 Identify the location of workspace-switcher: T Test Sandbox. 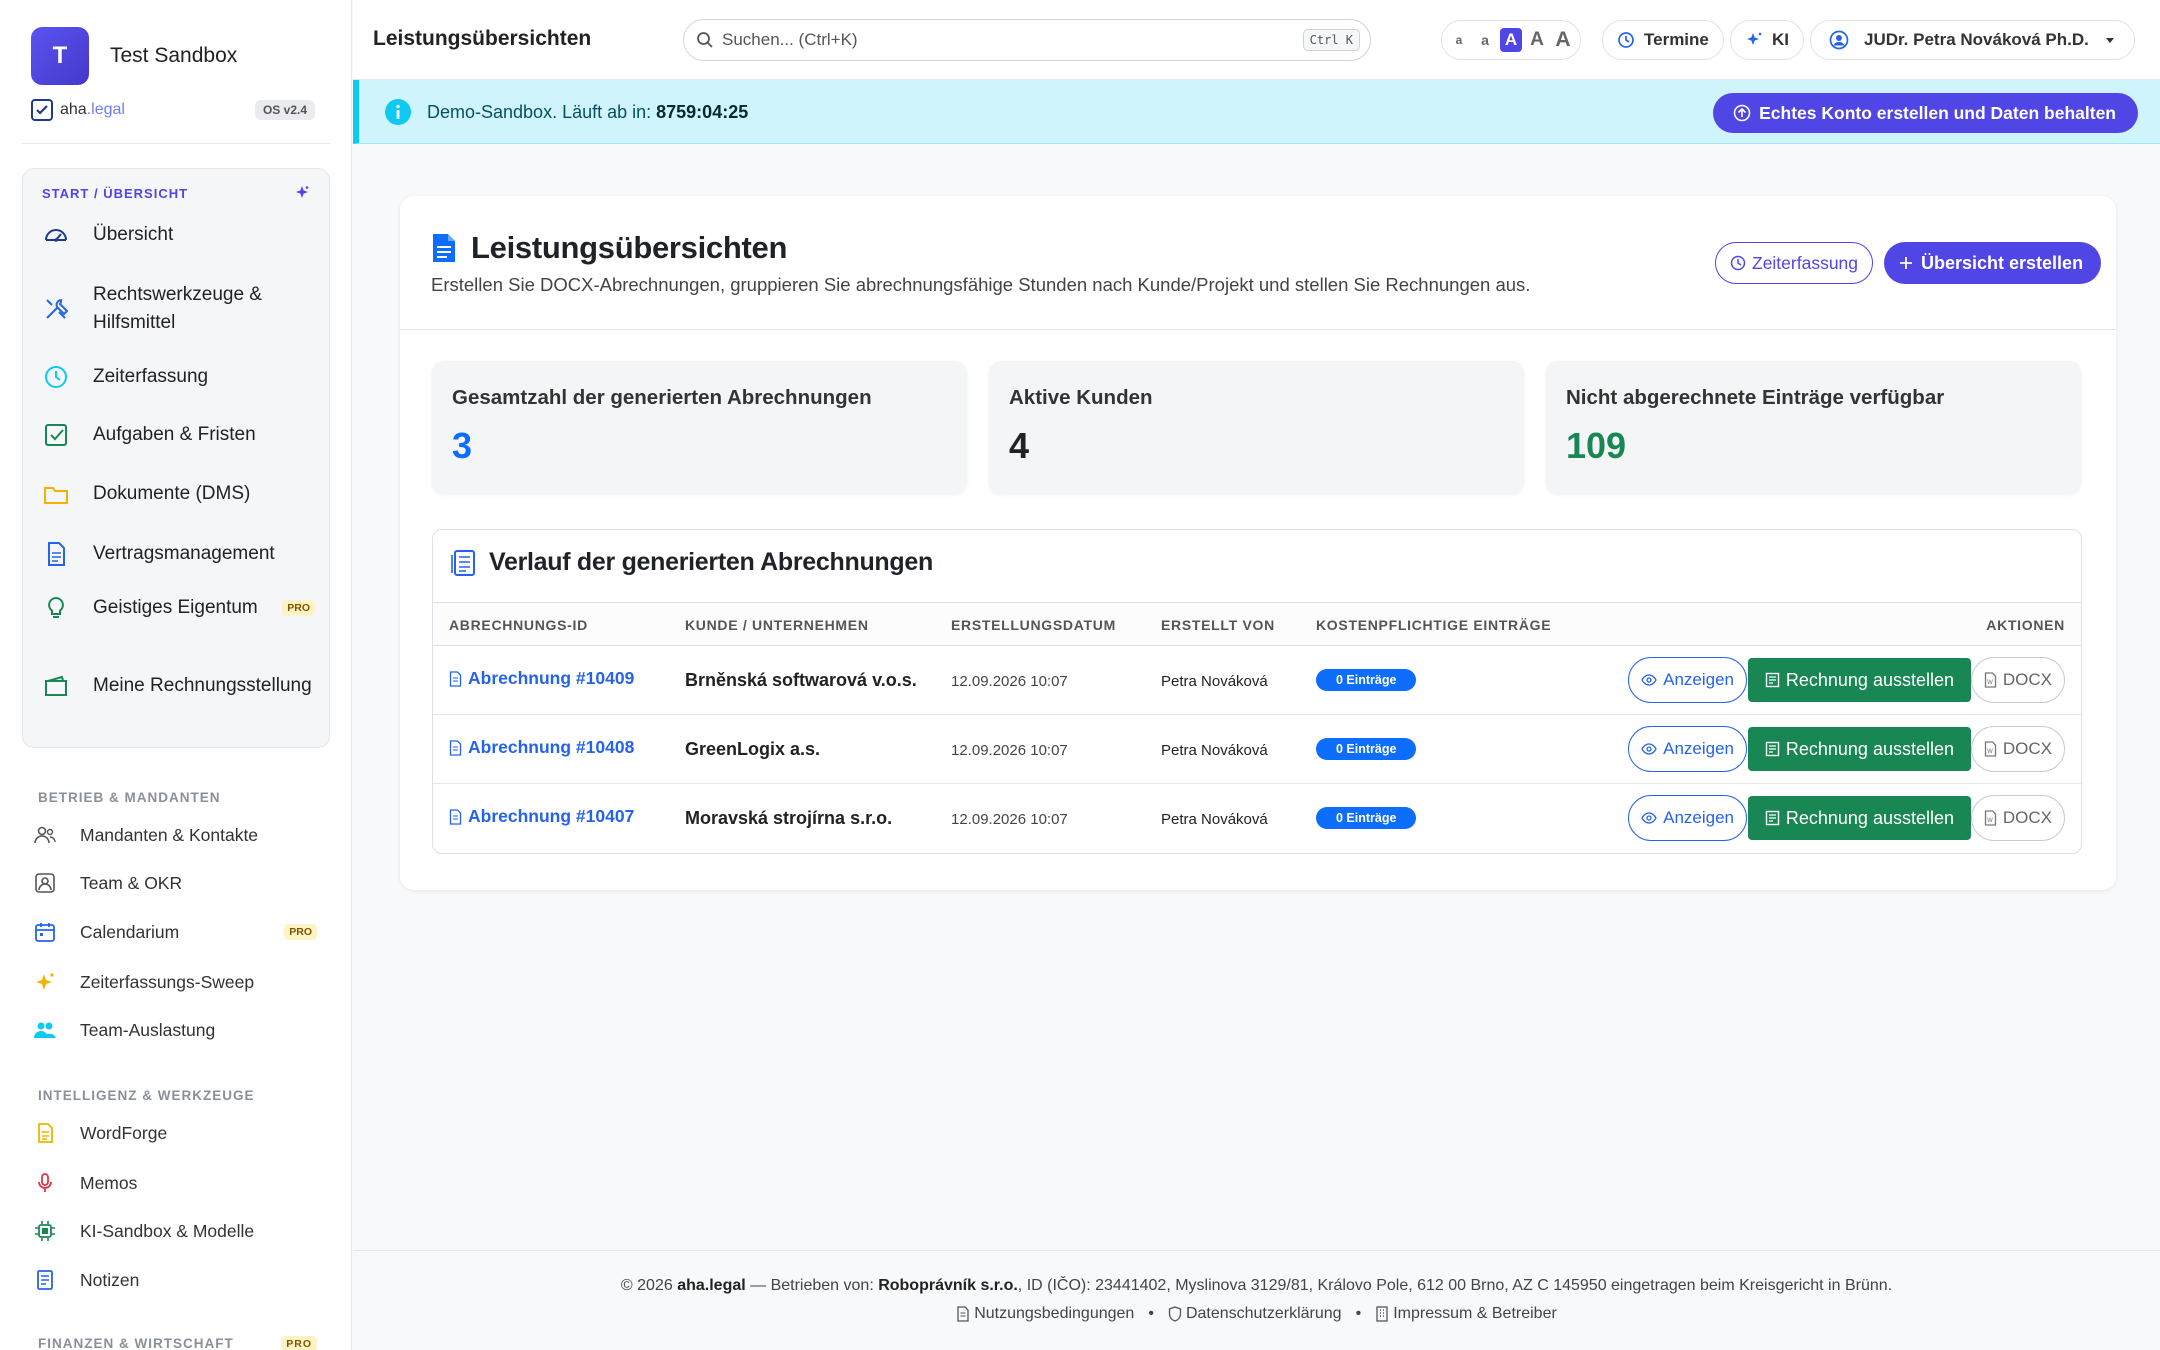
(134, 56).